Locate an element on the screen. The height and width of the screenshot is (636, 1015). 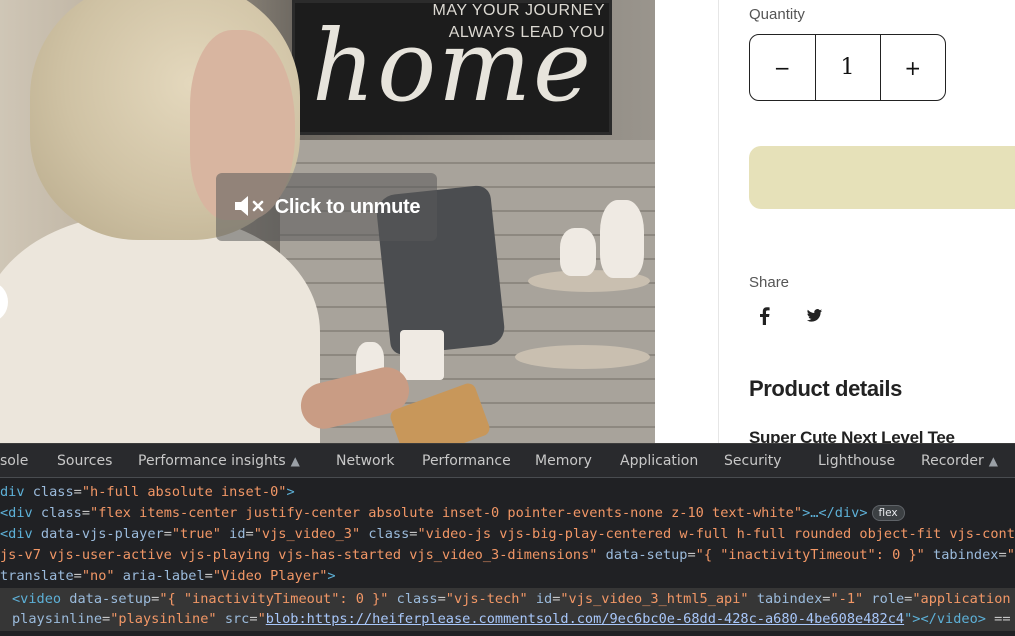
tab-performance: Performance is located at coordinates (466, 461).